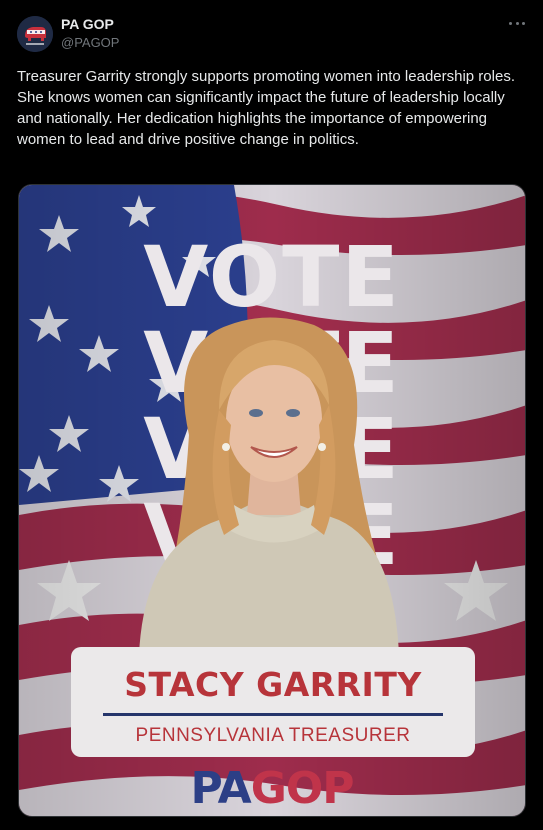  I want to click on account-avatar, so click(35, 34).